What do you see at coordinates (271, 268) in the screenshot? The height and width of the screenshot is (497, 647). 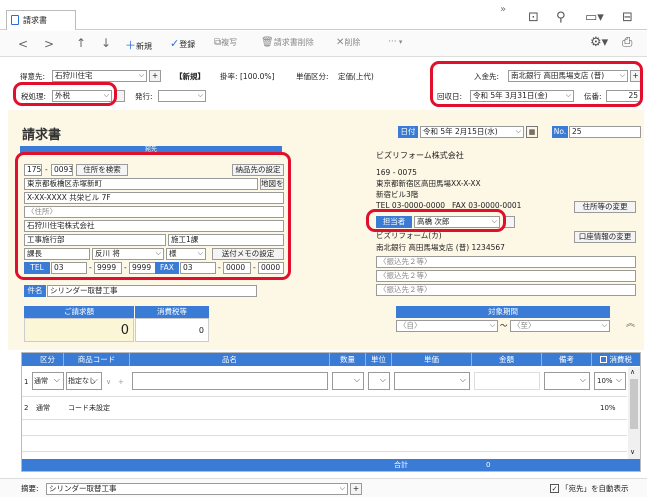 I see `fax3-input: 0000` at bounding box center [271, 268].